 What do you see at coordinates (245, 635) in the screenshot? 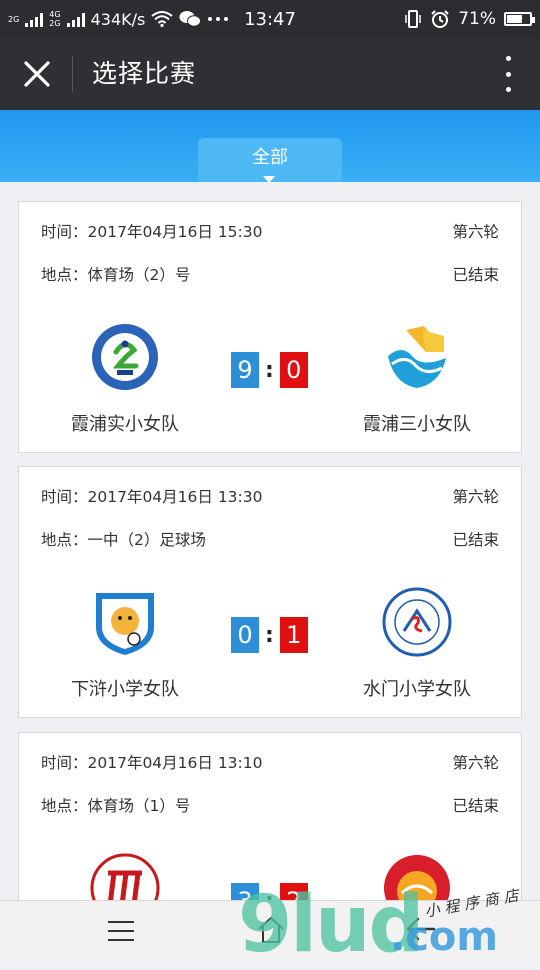
I see `home-score: 0` at bounding box center [245, 635].